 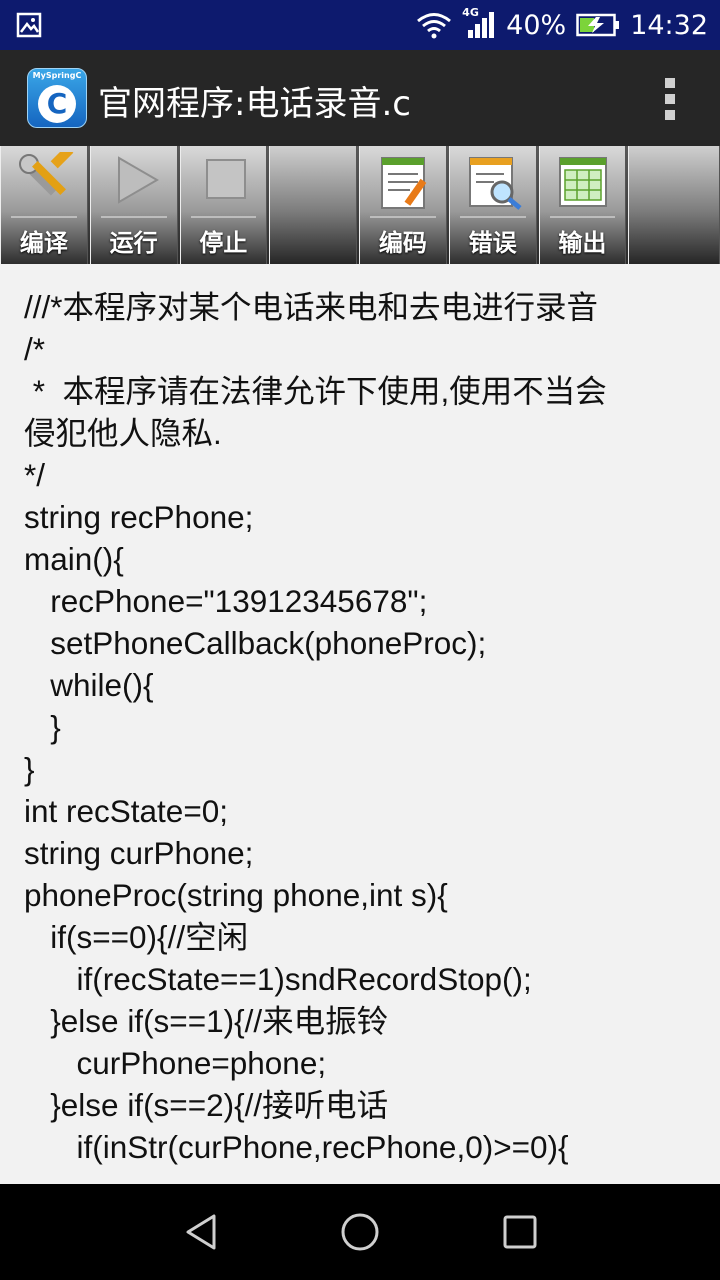 I want to click on error-label: 错误, so click(x=492, y=243).